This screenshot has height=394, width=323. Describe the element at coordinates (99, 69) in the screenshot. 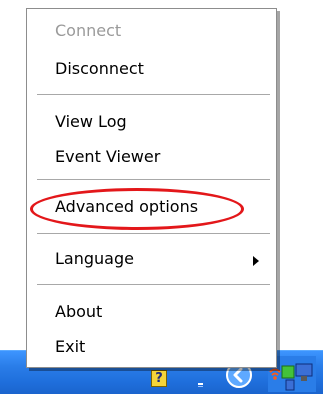

I see `menu-item-disconnect: Disconnect` at that location.